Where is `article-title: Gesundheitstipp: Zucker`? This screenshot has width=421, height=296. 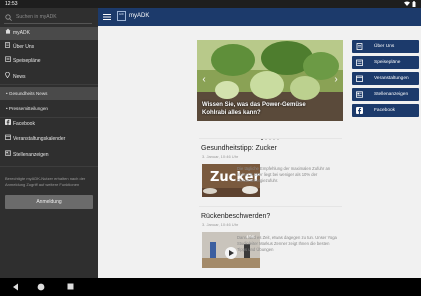
article-title: Gesundheitstipp: Zucker is located at coordinates (239, 148).